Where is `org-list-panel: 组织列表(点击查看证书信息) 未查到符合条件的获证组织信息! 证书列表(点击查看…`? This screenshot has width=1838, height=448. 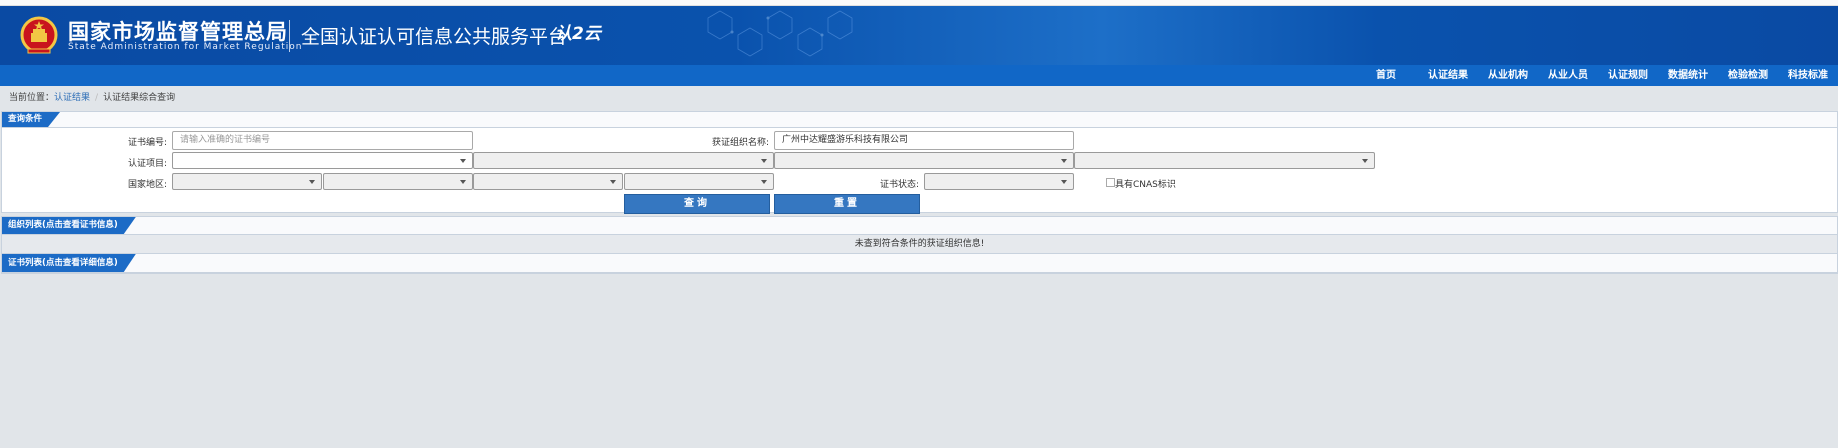 org-list-panel: 组织列表(点击查看证书信息) 未查到符合条件的获证组织信息! 证书列表(点击查看… is located at coordinates (919, 245).